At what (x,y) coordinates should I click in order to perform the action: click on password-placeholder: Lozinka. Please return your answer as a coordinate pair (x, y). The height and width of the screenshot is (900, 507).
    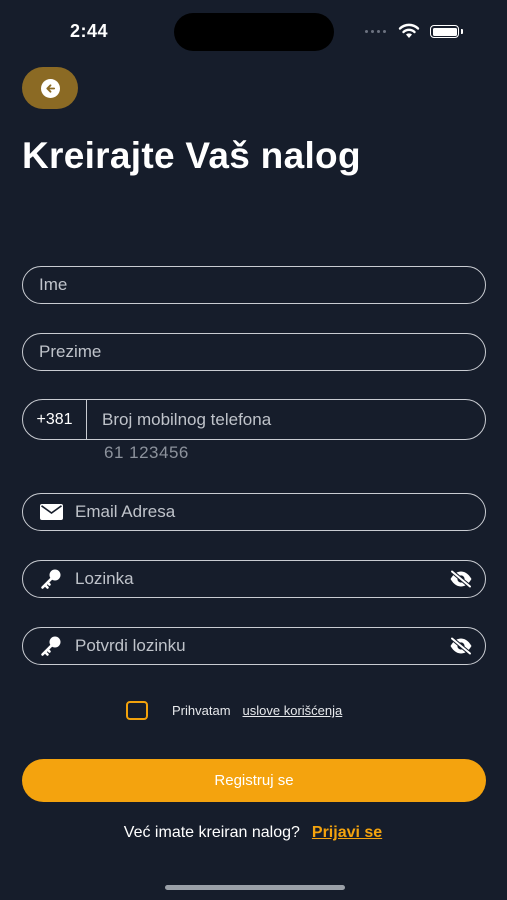
    Looking at the image, I should click on (104, 578).